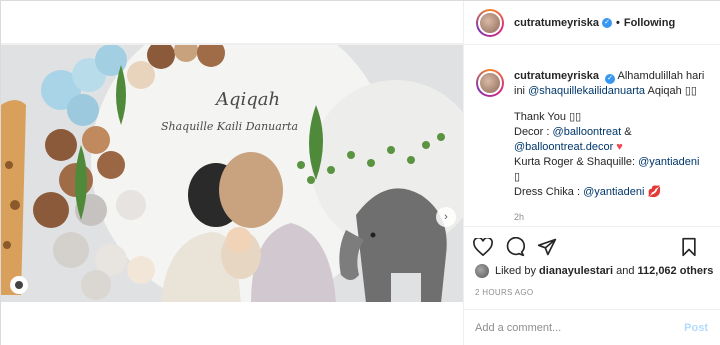  Describe the element at coordinates (654, 192) in the screenshot. I see `lips-emoji-icon: 💋` at that location.